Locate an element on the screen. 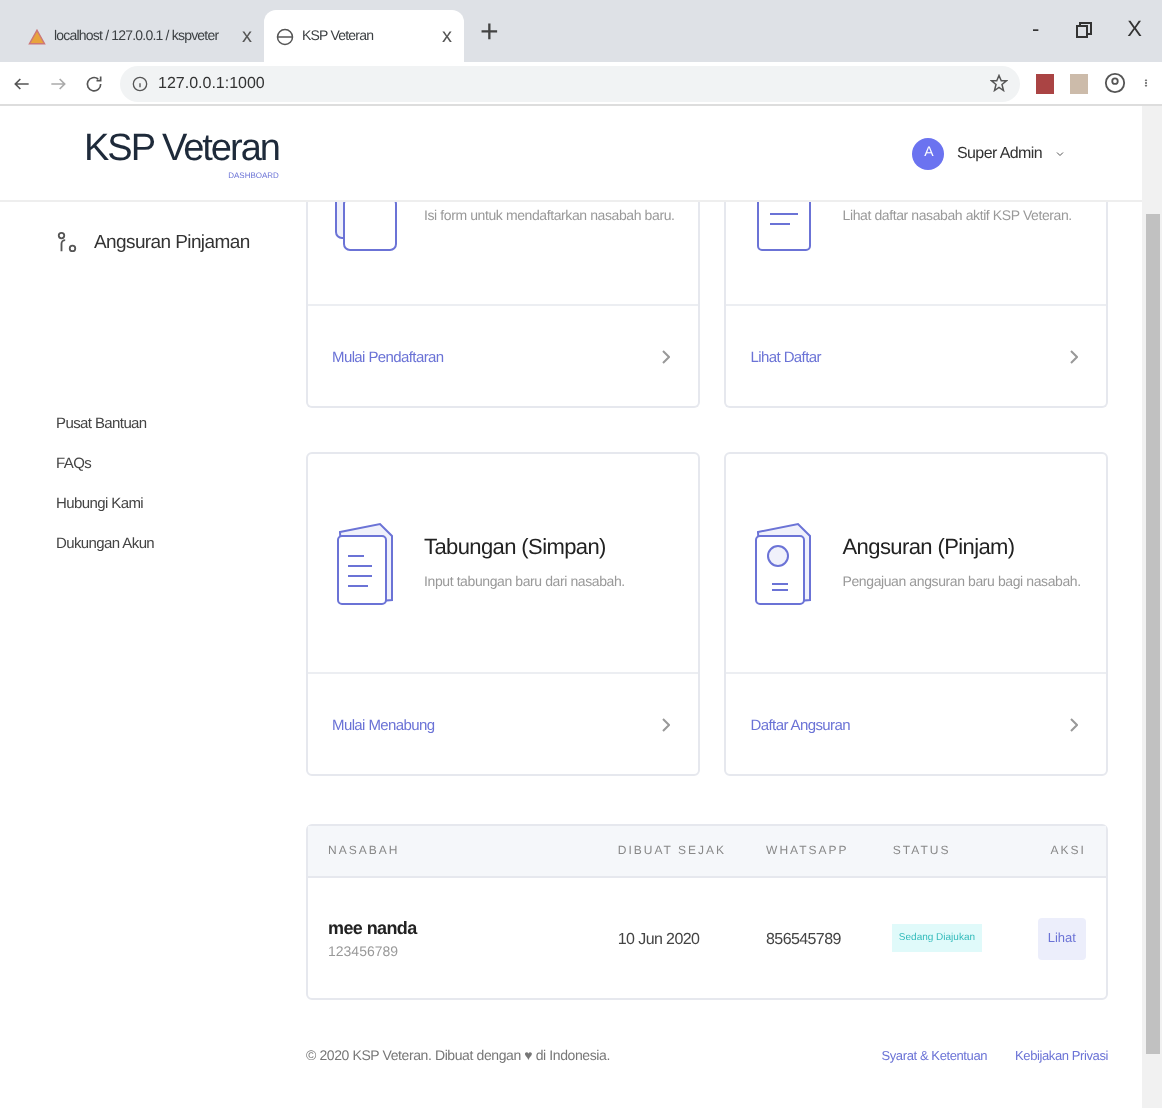 The image size is (1162, 1108). minimize-button: - is located at coordinates (1035, 30).